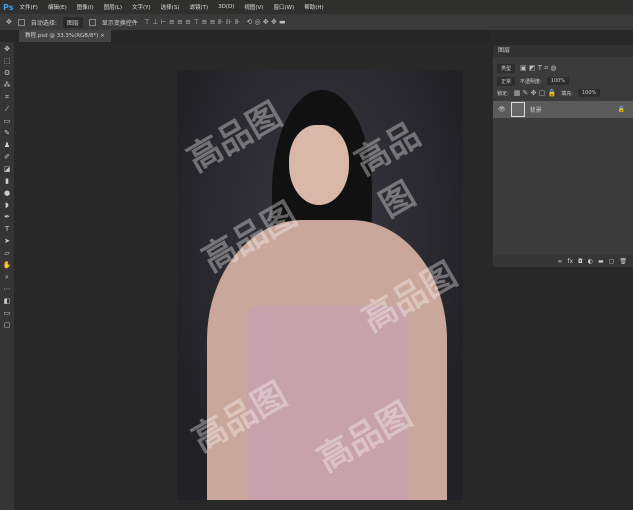 The height and width of the screenshot is (510, 633). I want to click on menu-filter: 滤镜(T), so click(198, 7).